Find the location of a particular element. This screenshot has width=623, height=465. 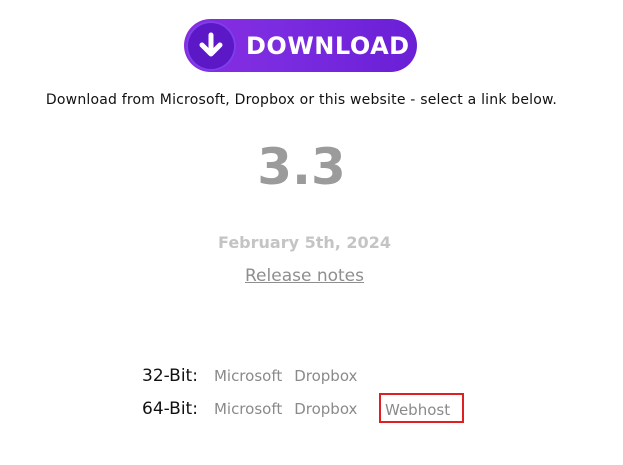

download-row-64bit: 64-Bit: Microsoft Dropbox is located at coordinates (255, 409).